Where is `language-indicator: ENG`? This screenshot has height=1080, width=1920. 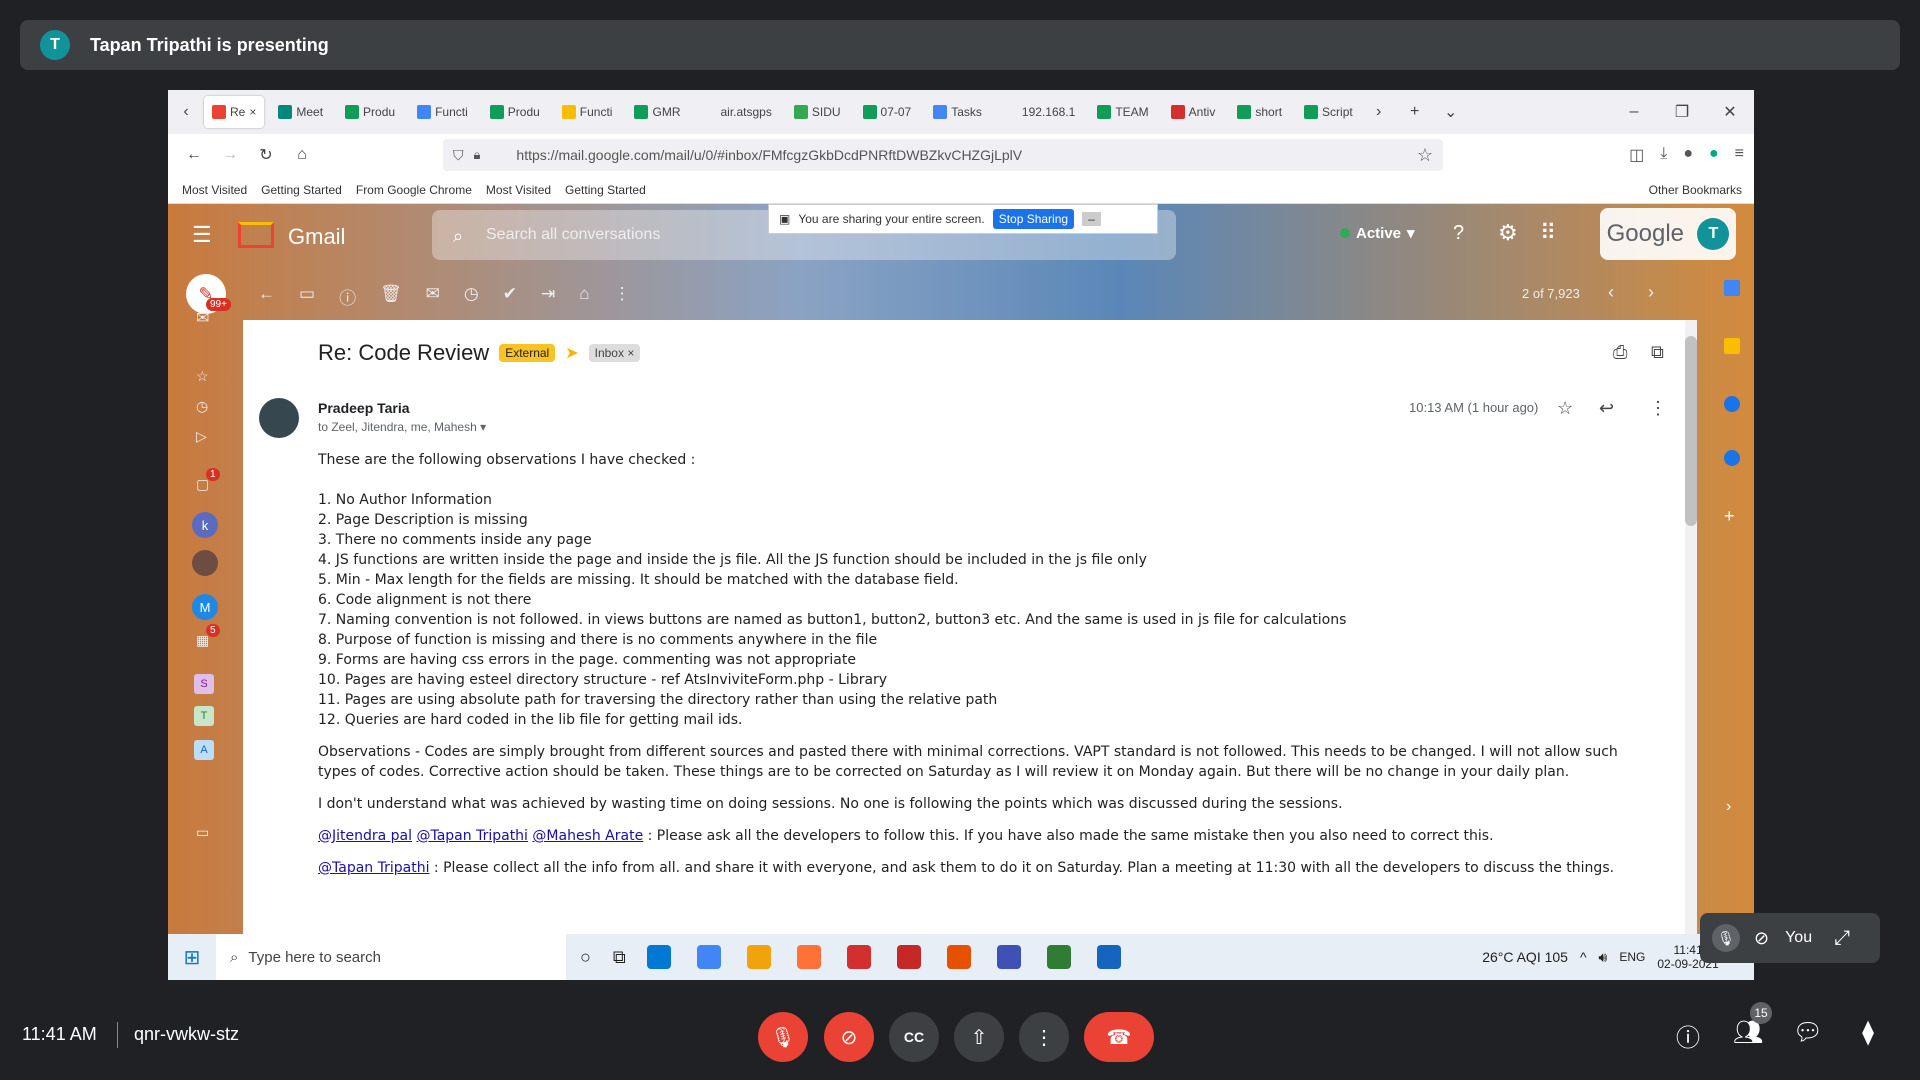
language-indicator: ENG is located at coordinates (1632, 957).